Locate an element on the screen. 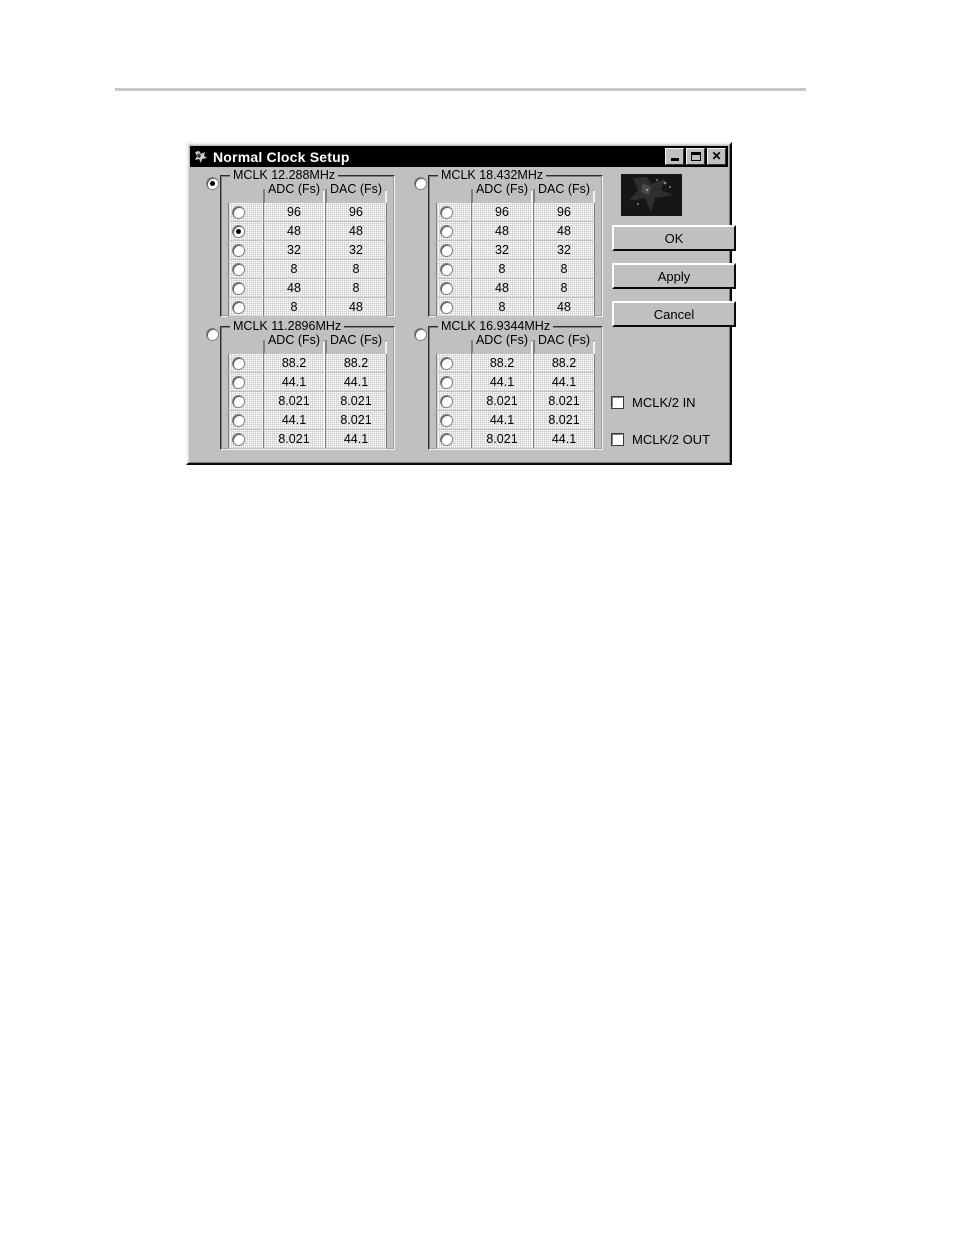 The width and height of the screenshot is (954, 1235). mclk2-in-checkbox is located at coordinates (617, 402).